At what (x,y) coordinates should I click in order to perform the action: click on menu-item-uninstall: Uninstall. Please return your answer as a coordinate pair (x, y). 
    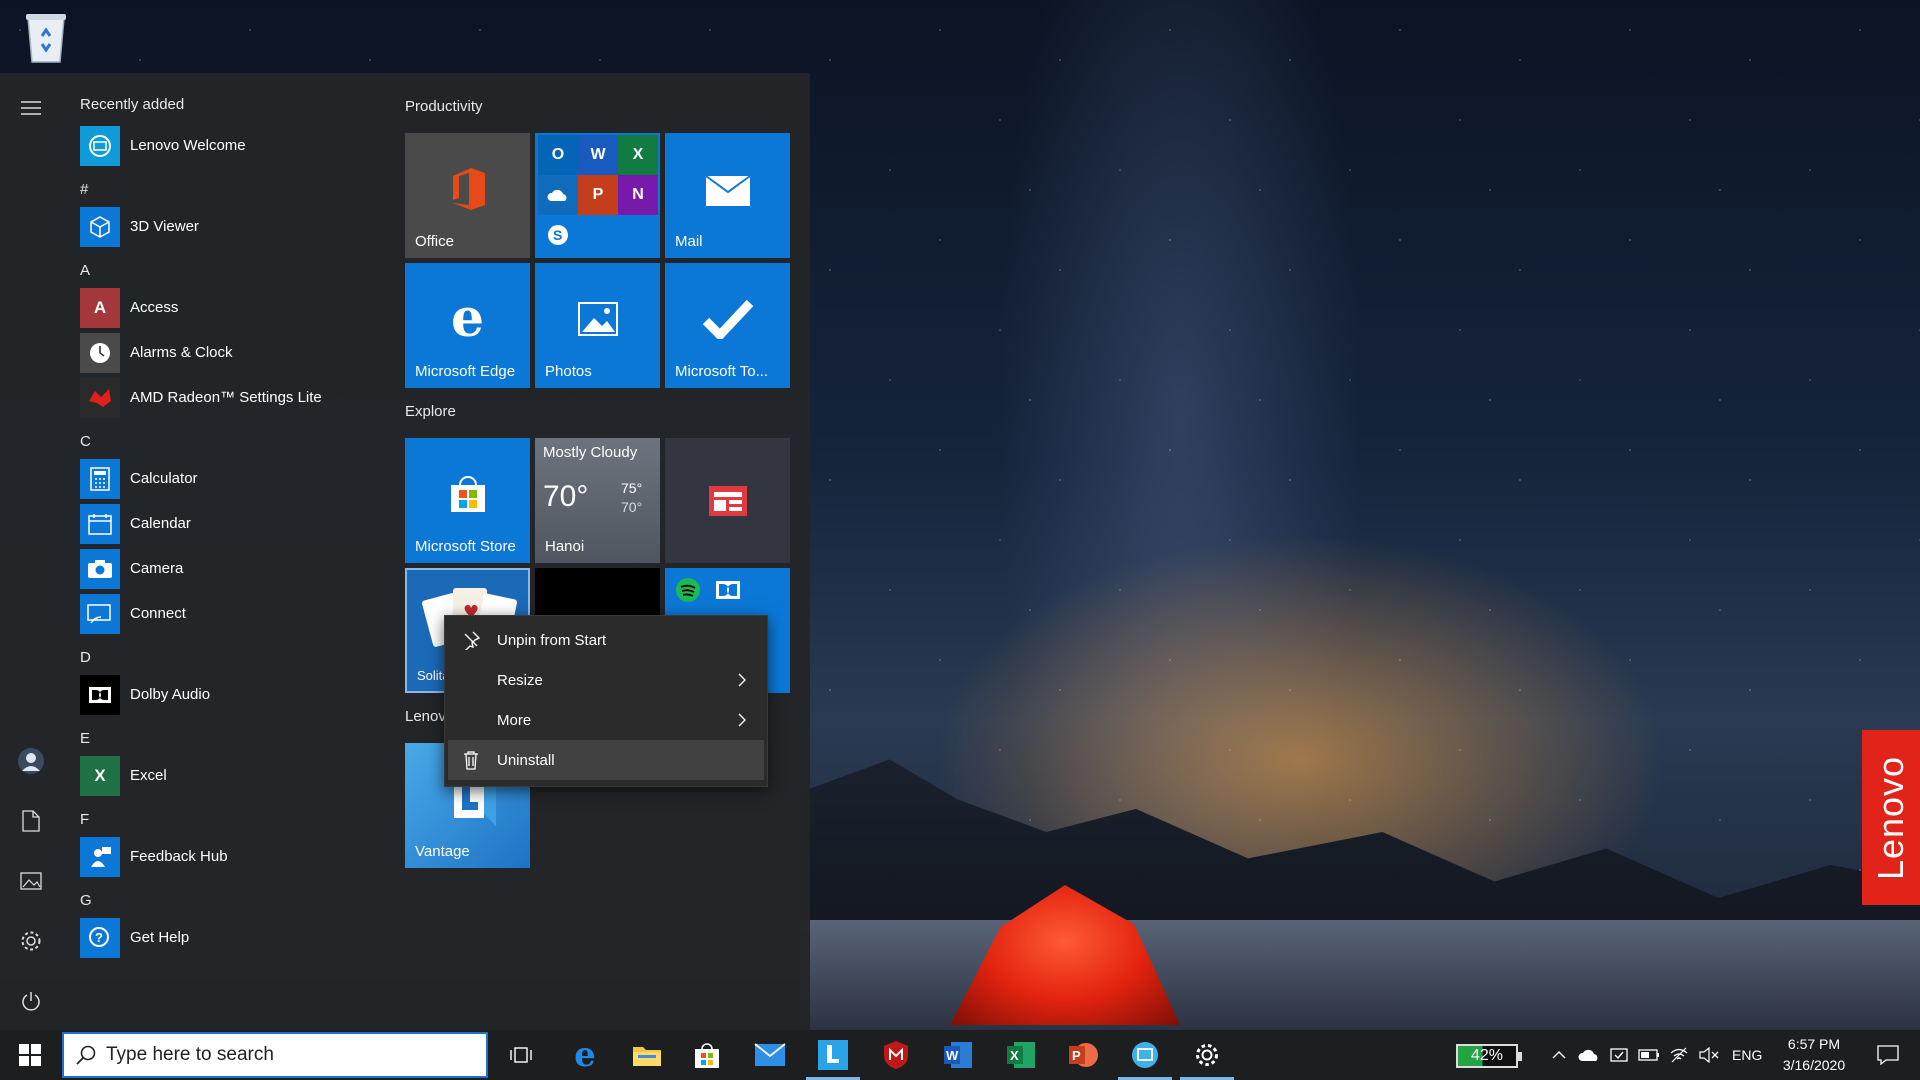
    Looking at the image, I should click on (606, 760).